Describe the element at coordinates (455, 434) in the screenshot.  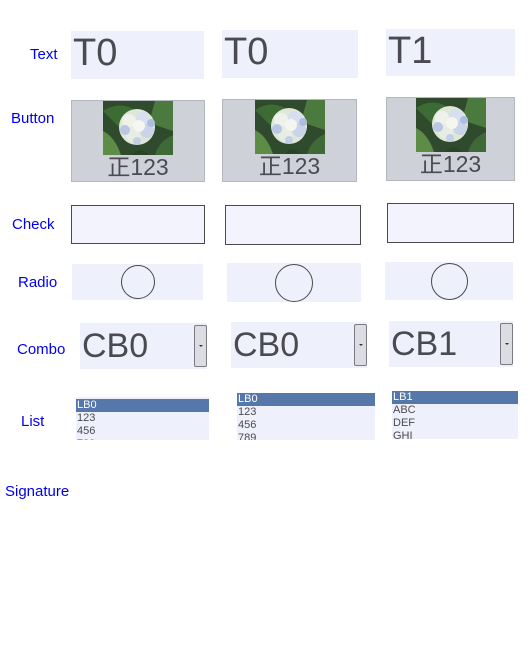
I see `list-item: GHI` at that location.